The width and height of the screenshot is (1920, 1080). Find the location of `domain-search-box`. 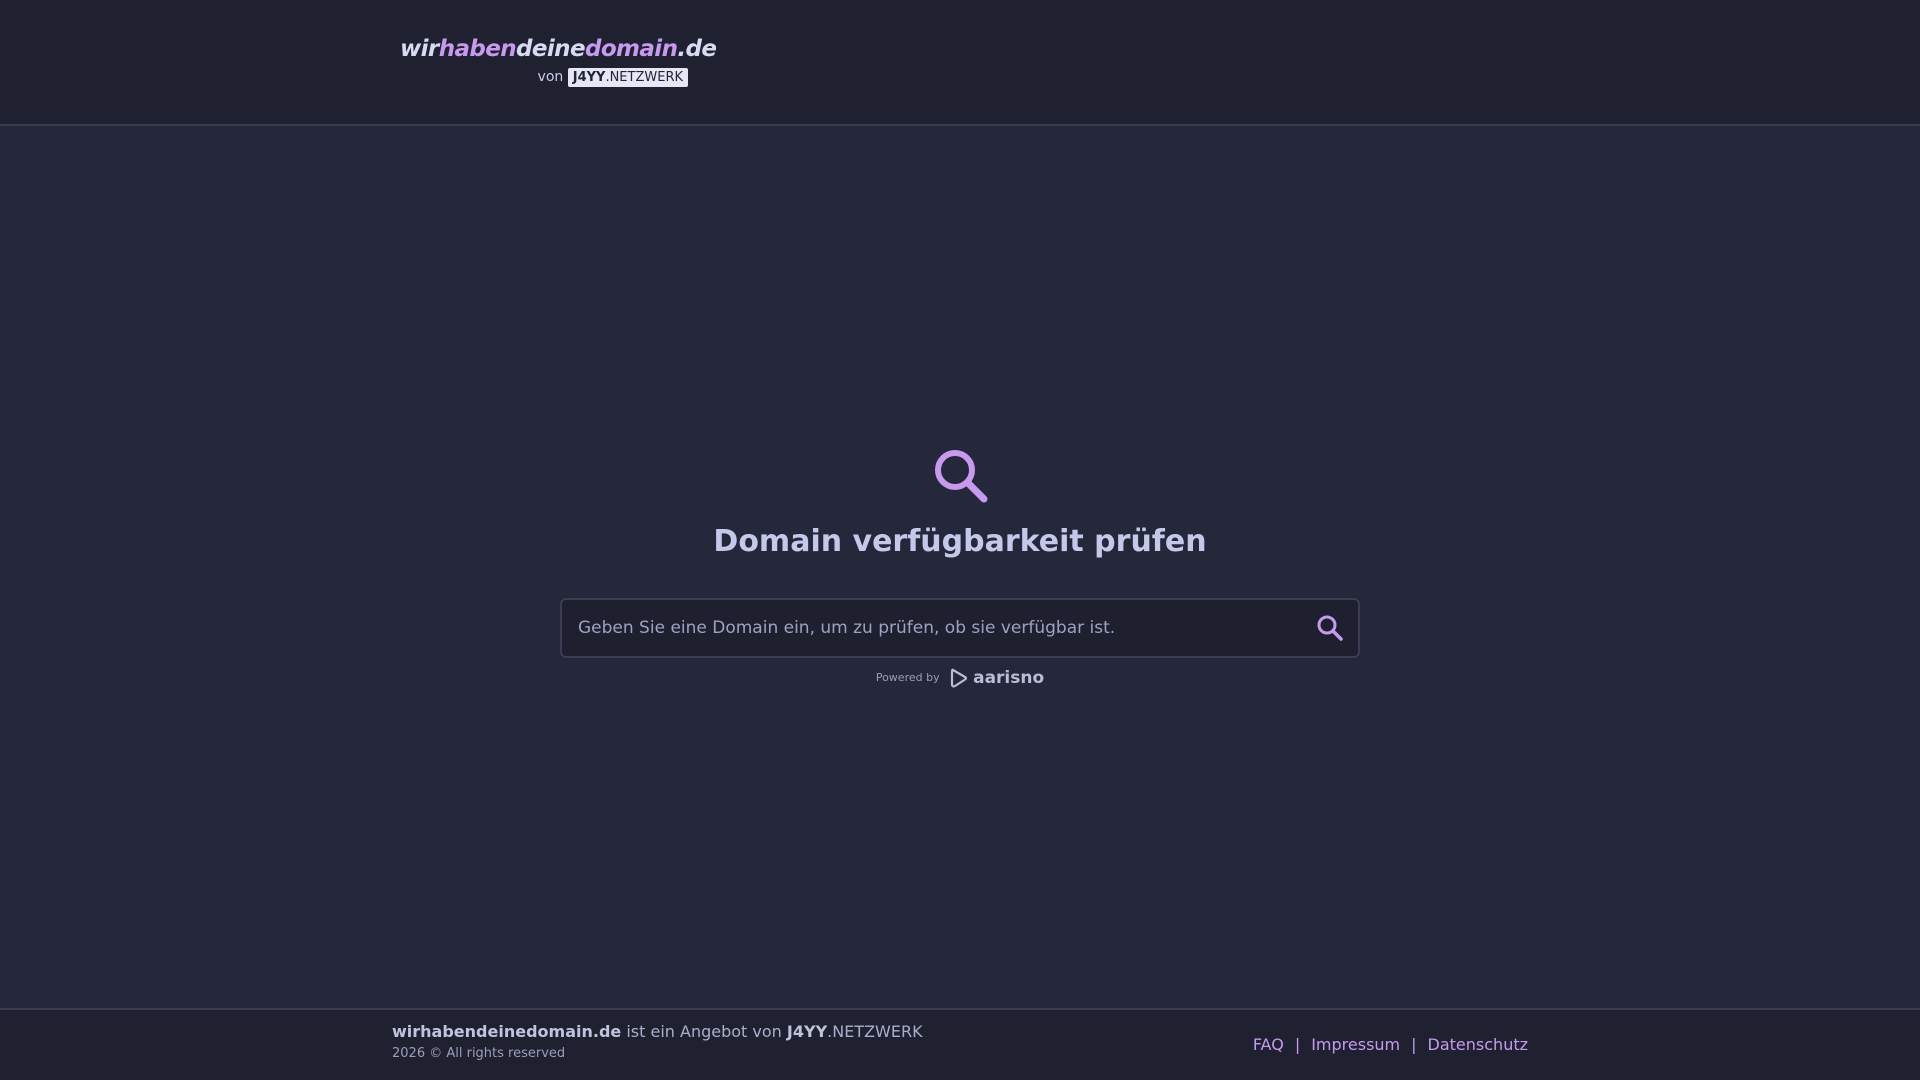

domain-search-box is located at coordinates (960, 628).